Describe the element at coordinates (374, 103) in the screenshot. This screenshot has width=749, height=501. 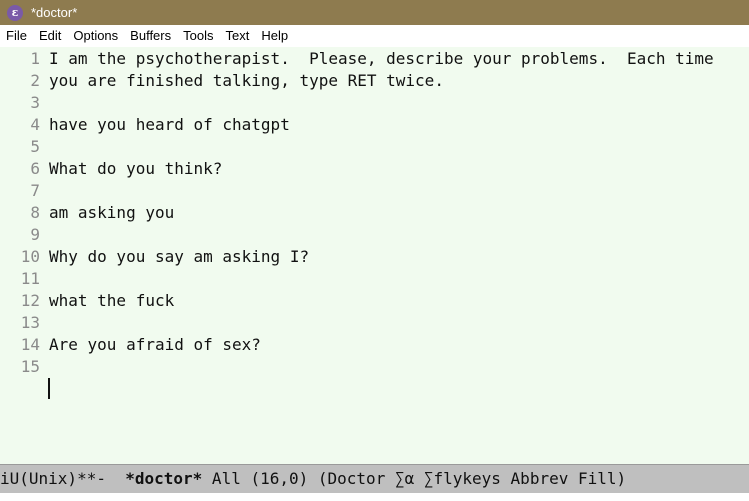
I see `buffer-line: 3` at that location.